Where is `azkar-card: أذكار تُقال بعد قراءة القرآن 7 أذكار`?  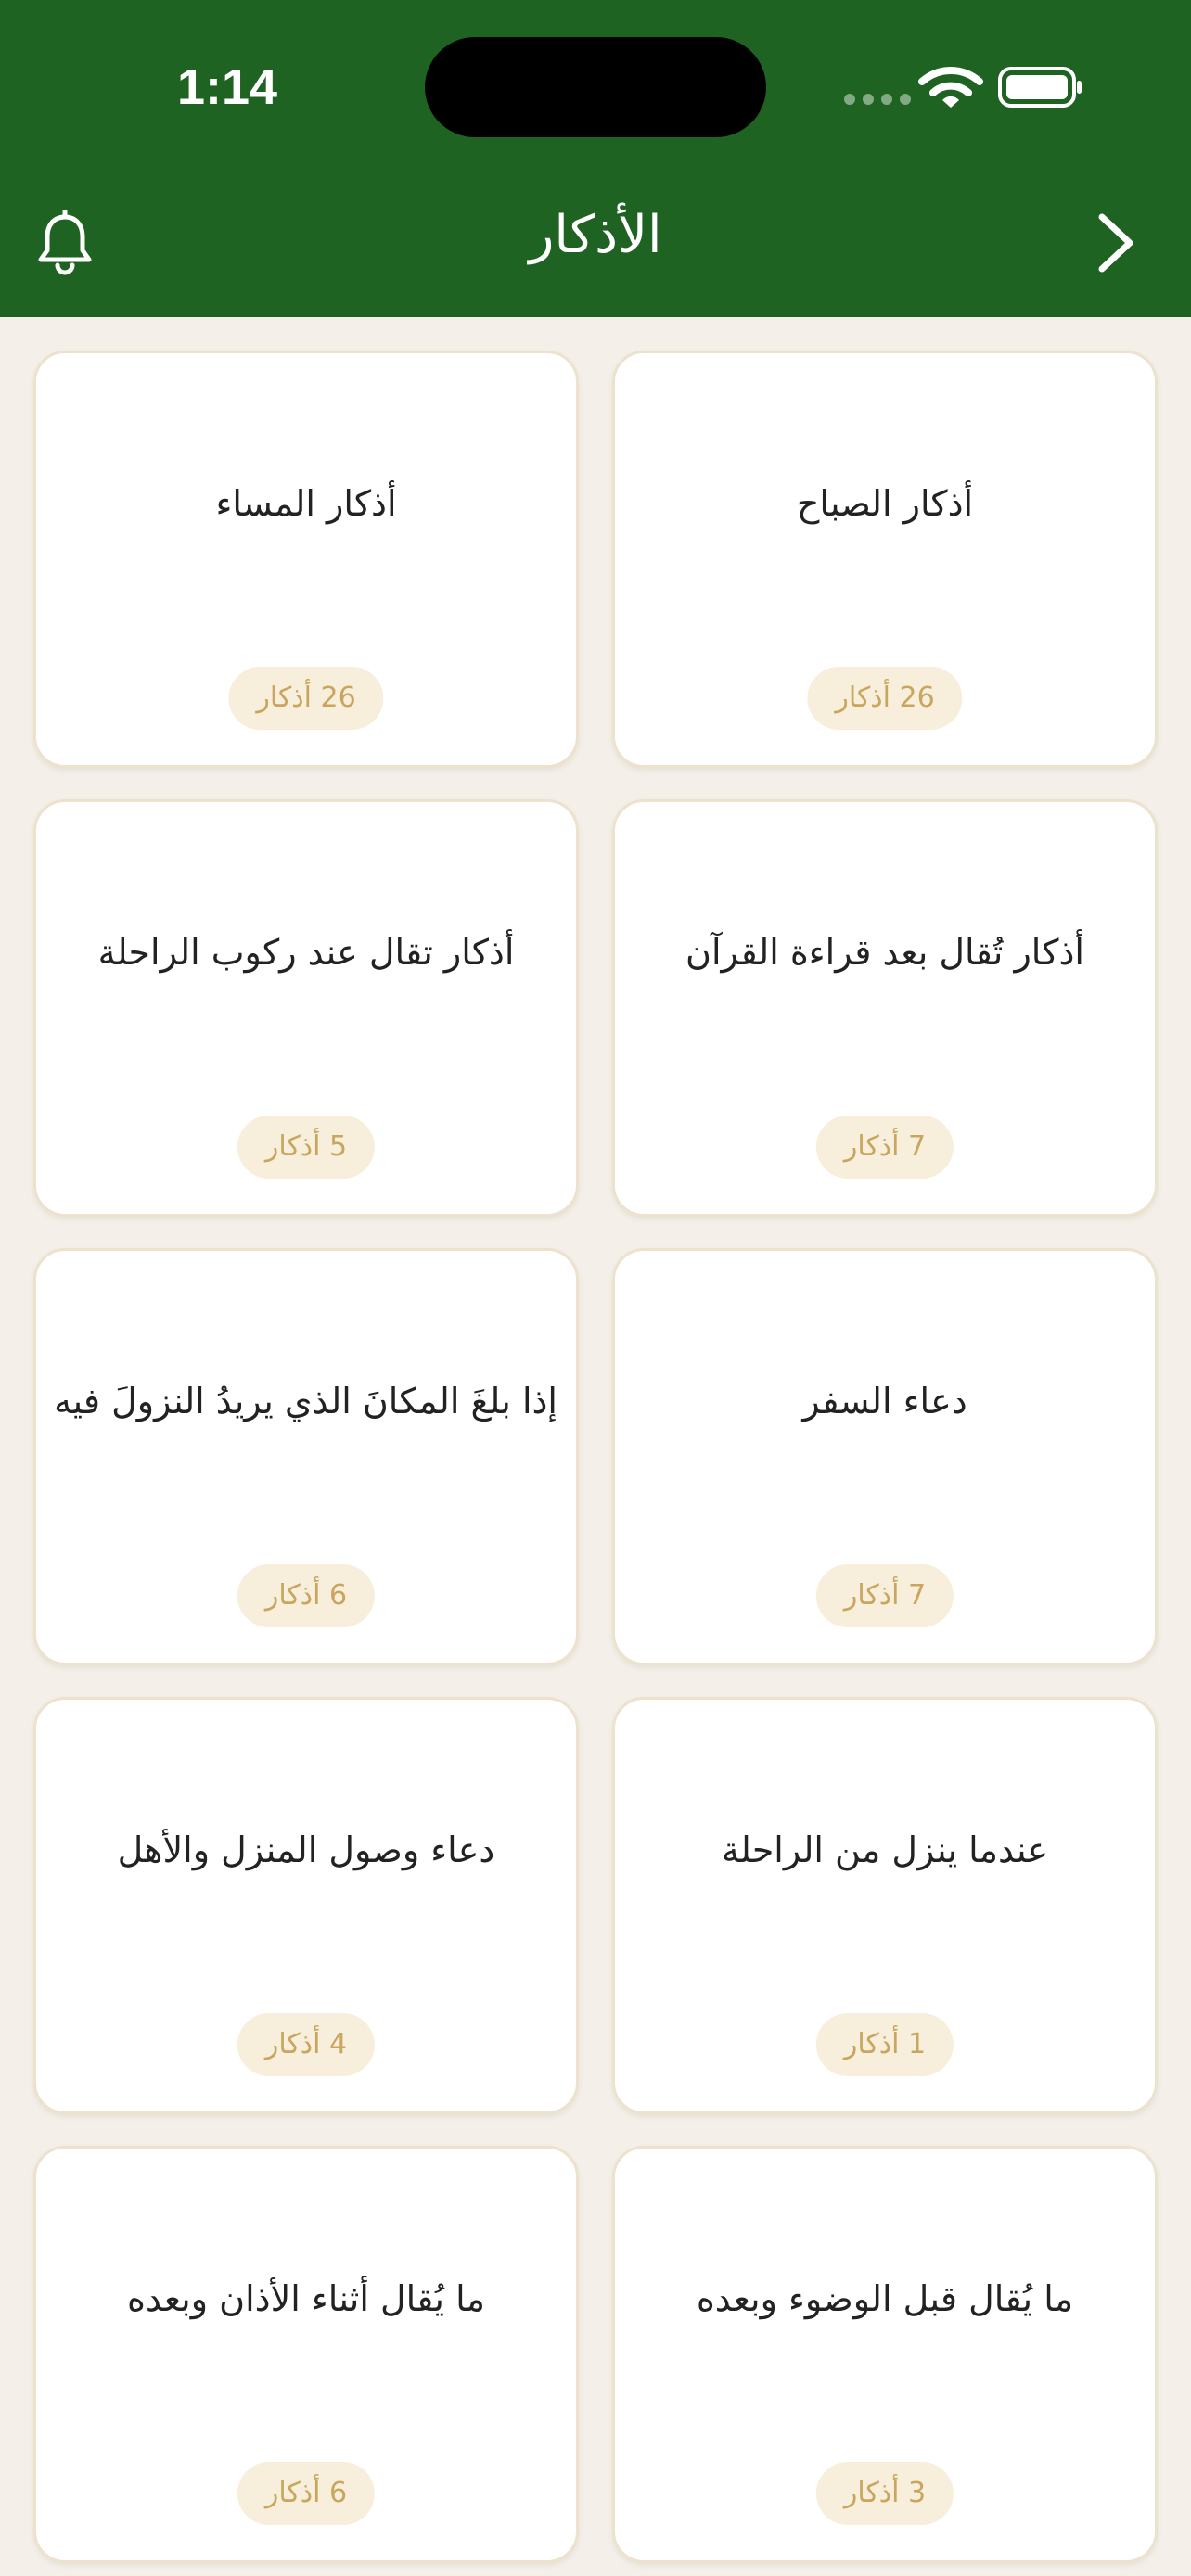
azkar-card: أذكار تُقال بعد قراءة القرآن 7 أذكار is located at coordinates (885, 1008).